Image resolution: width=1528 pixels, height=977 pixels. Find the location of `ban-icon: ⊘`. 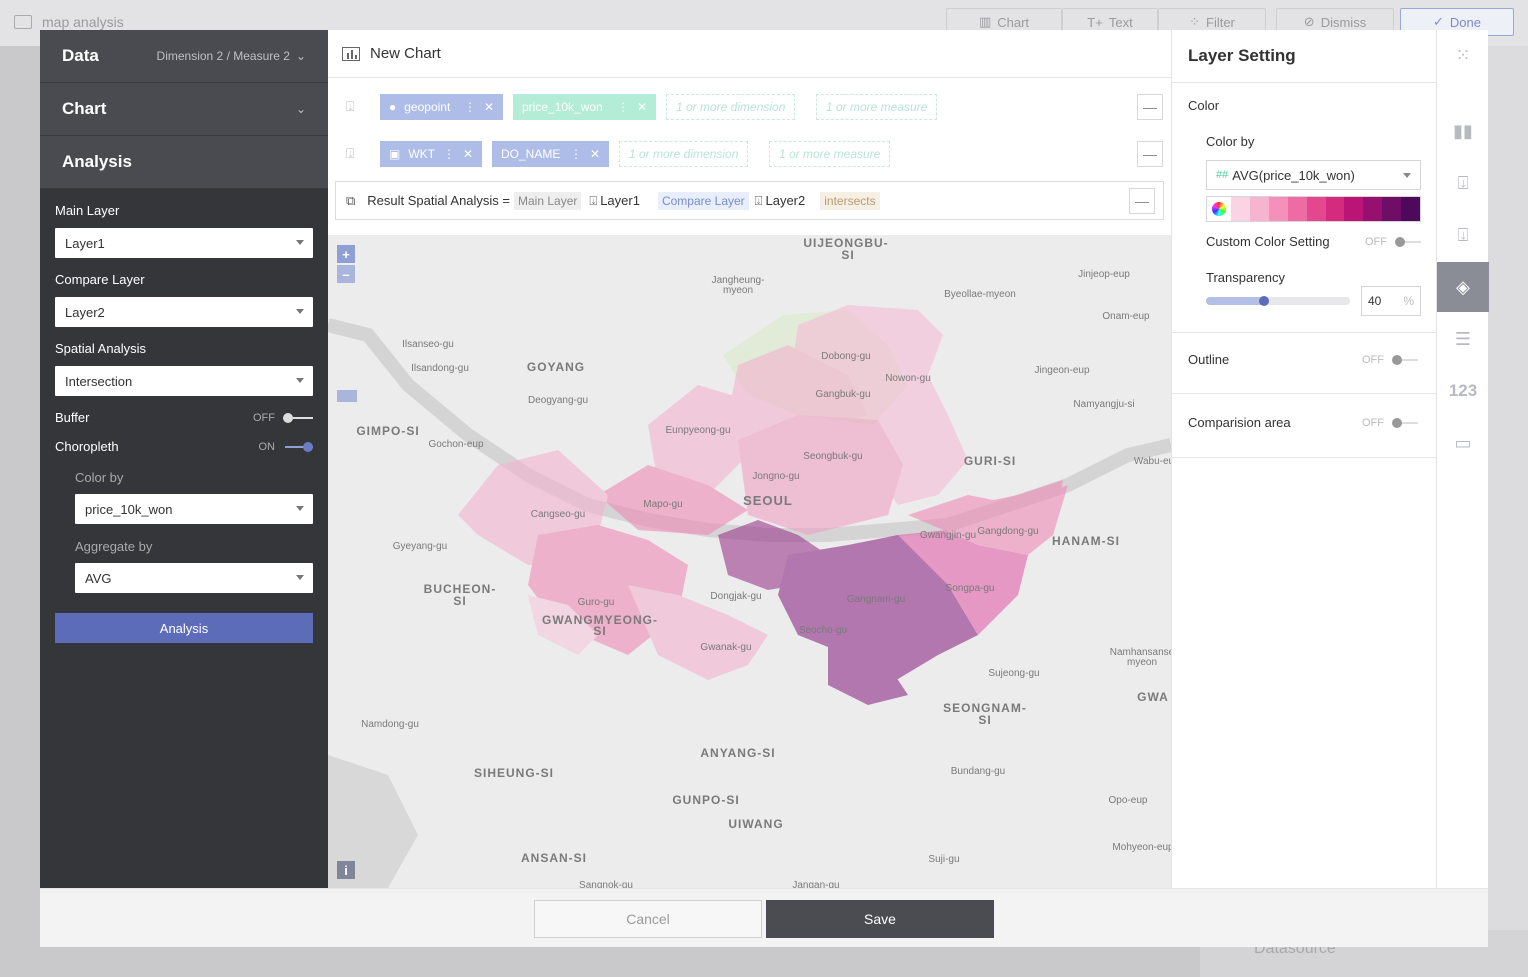

ban-icon: ⊘ is located at coordinates (1309, 21).